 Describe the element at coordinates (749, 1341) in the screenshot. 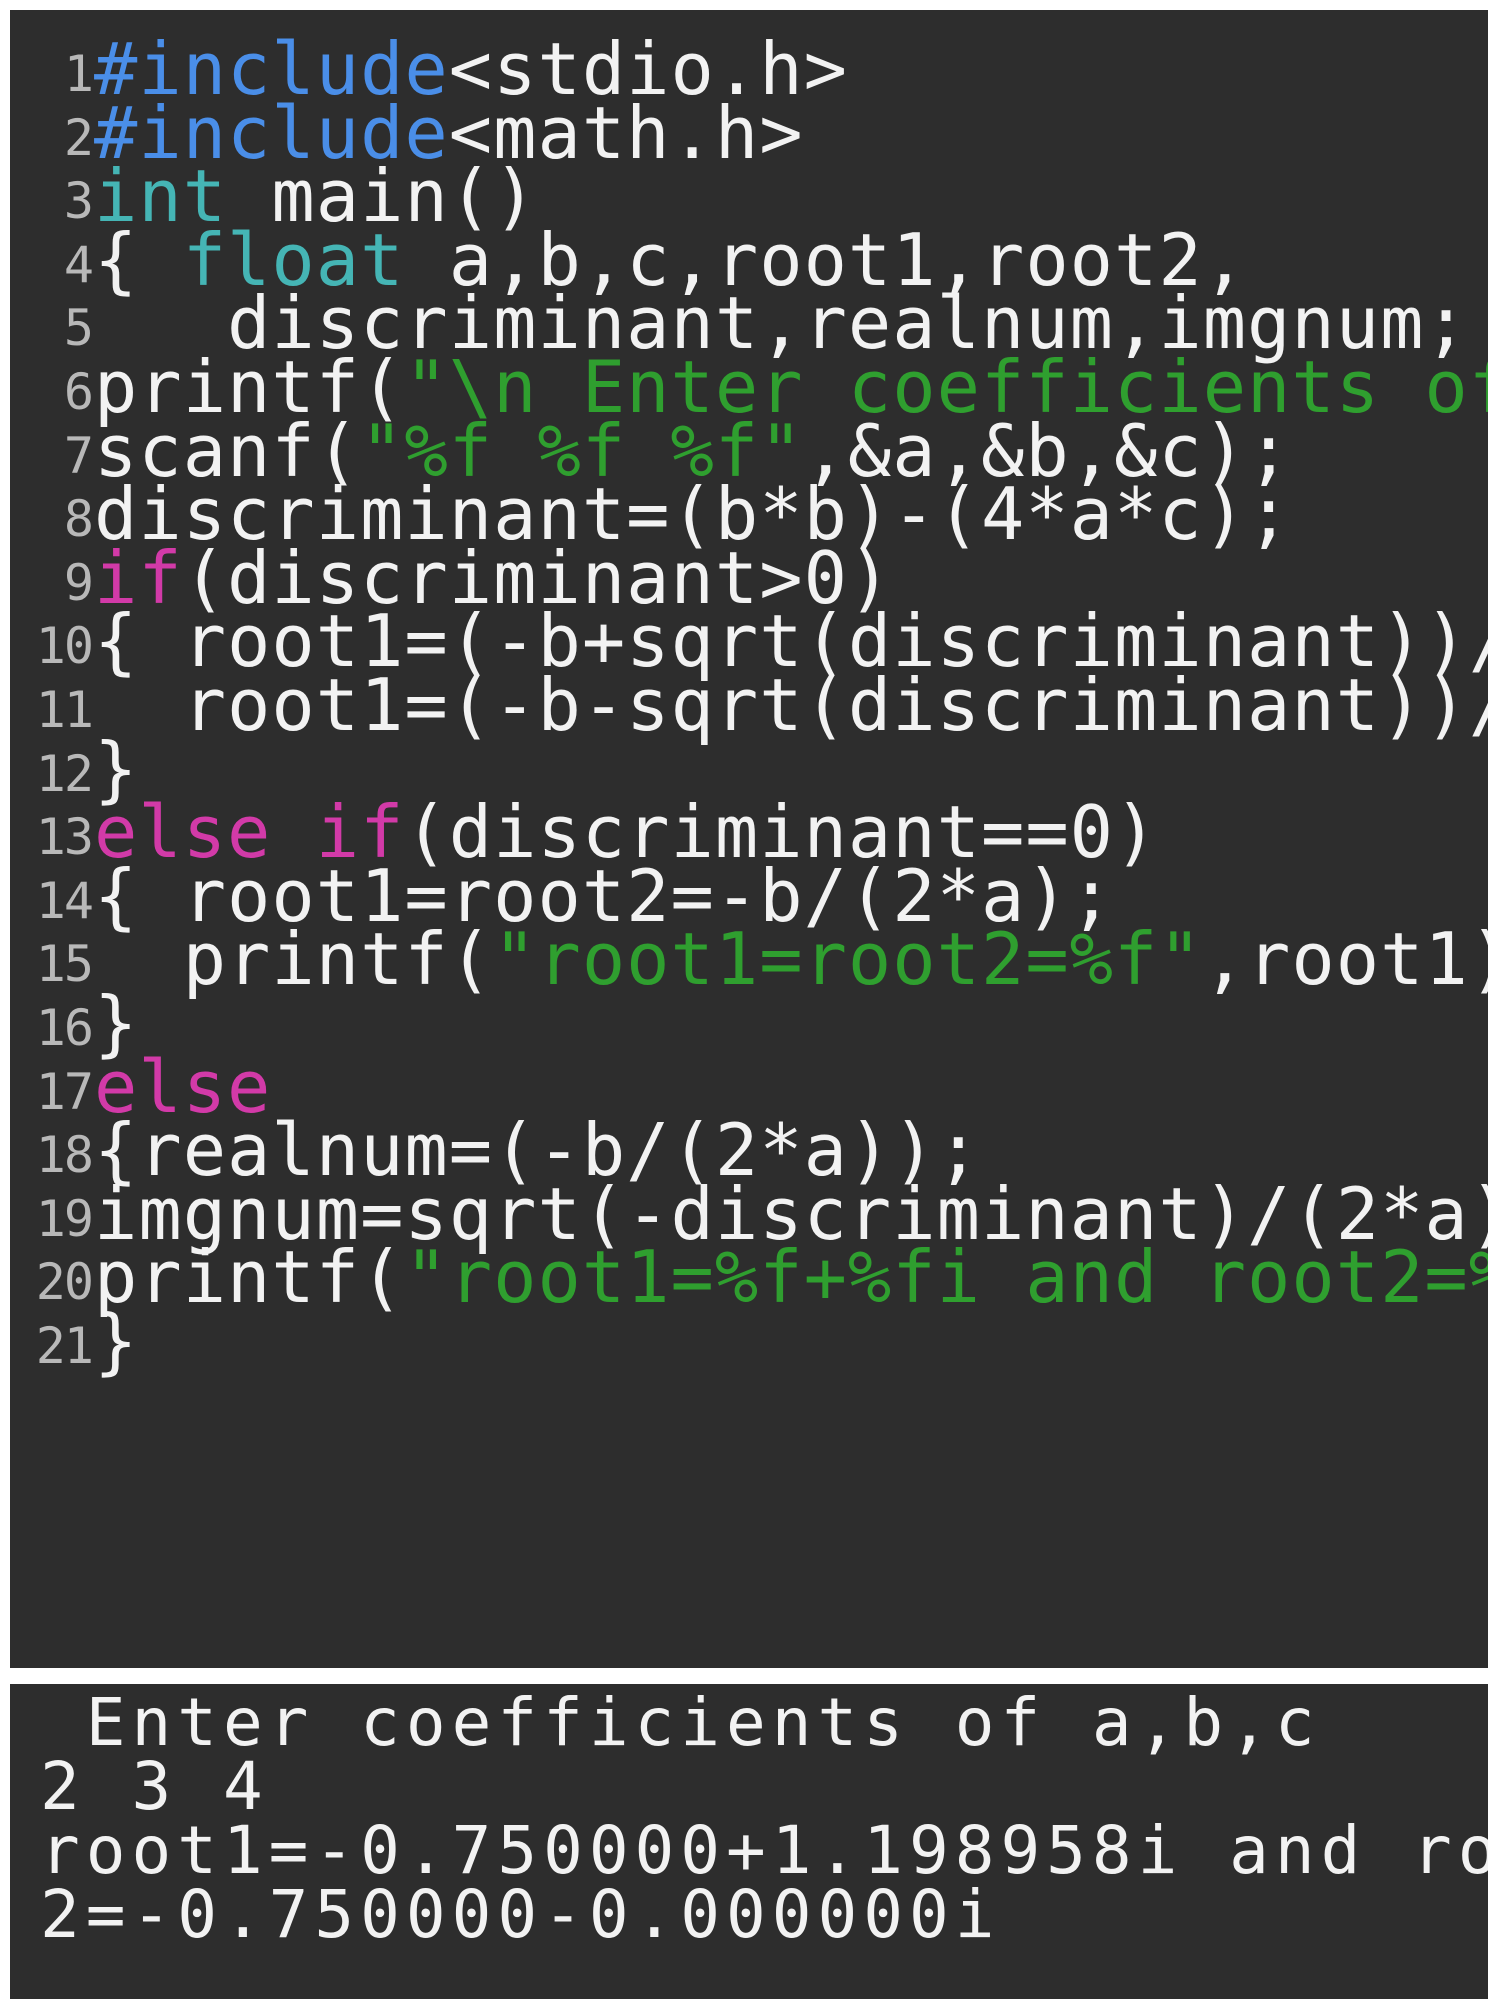

I see `code-line: 21}` at that location.